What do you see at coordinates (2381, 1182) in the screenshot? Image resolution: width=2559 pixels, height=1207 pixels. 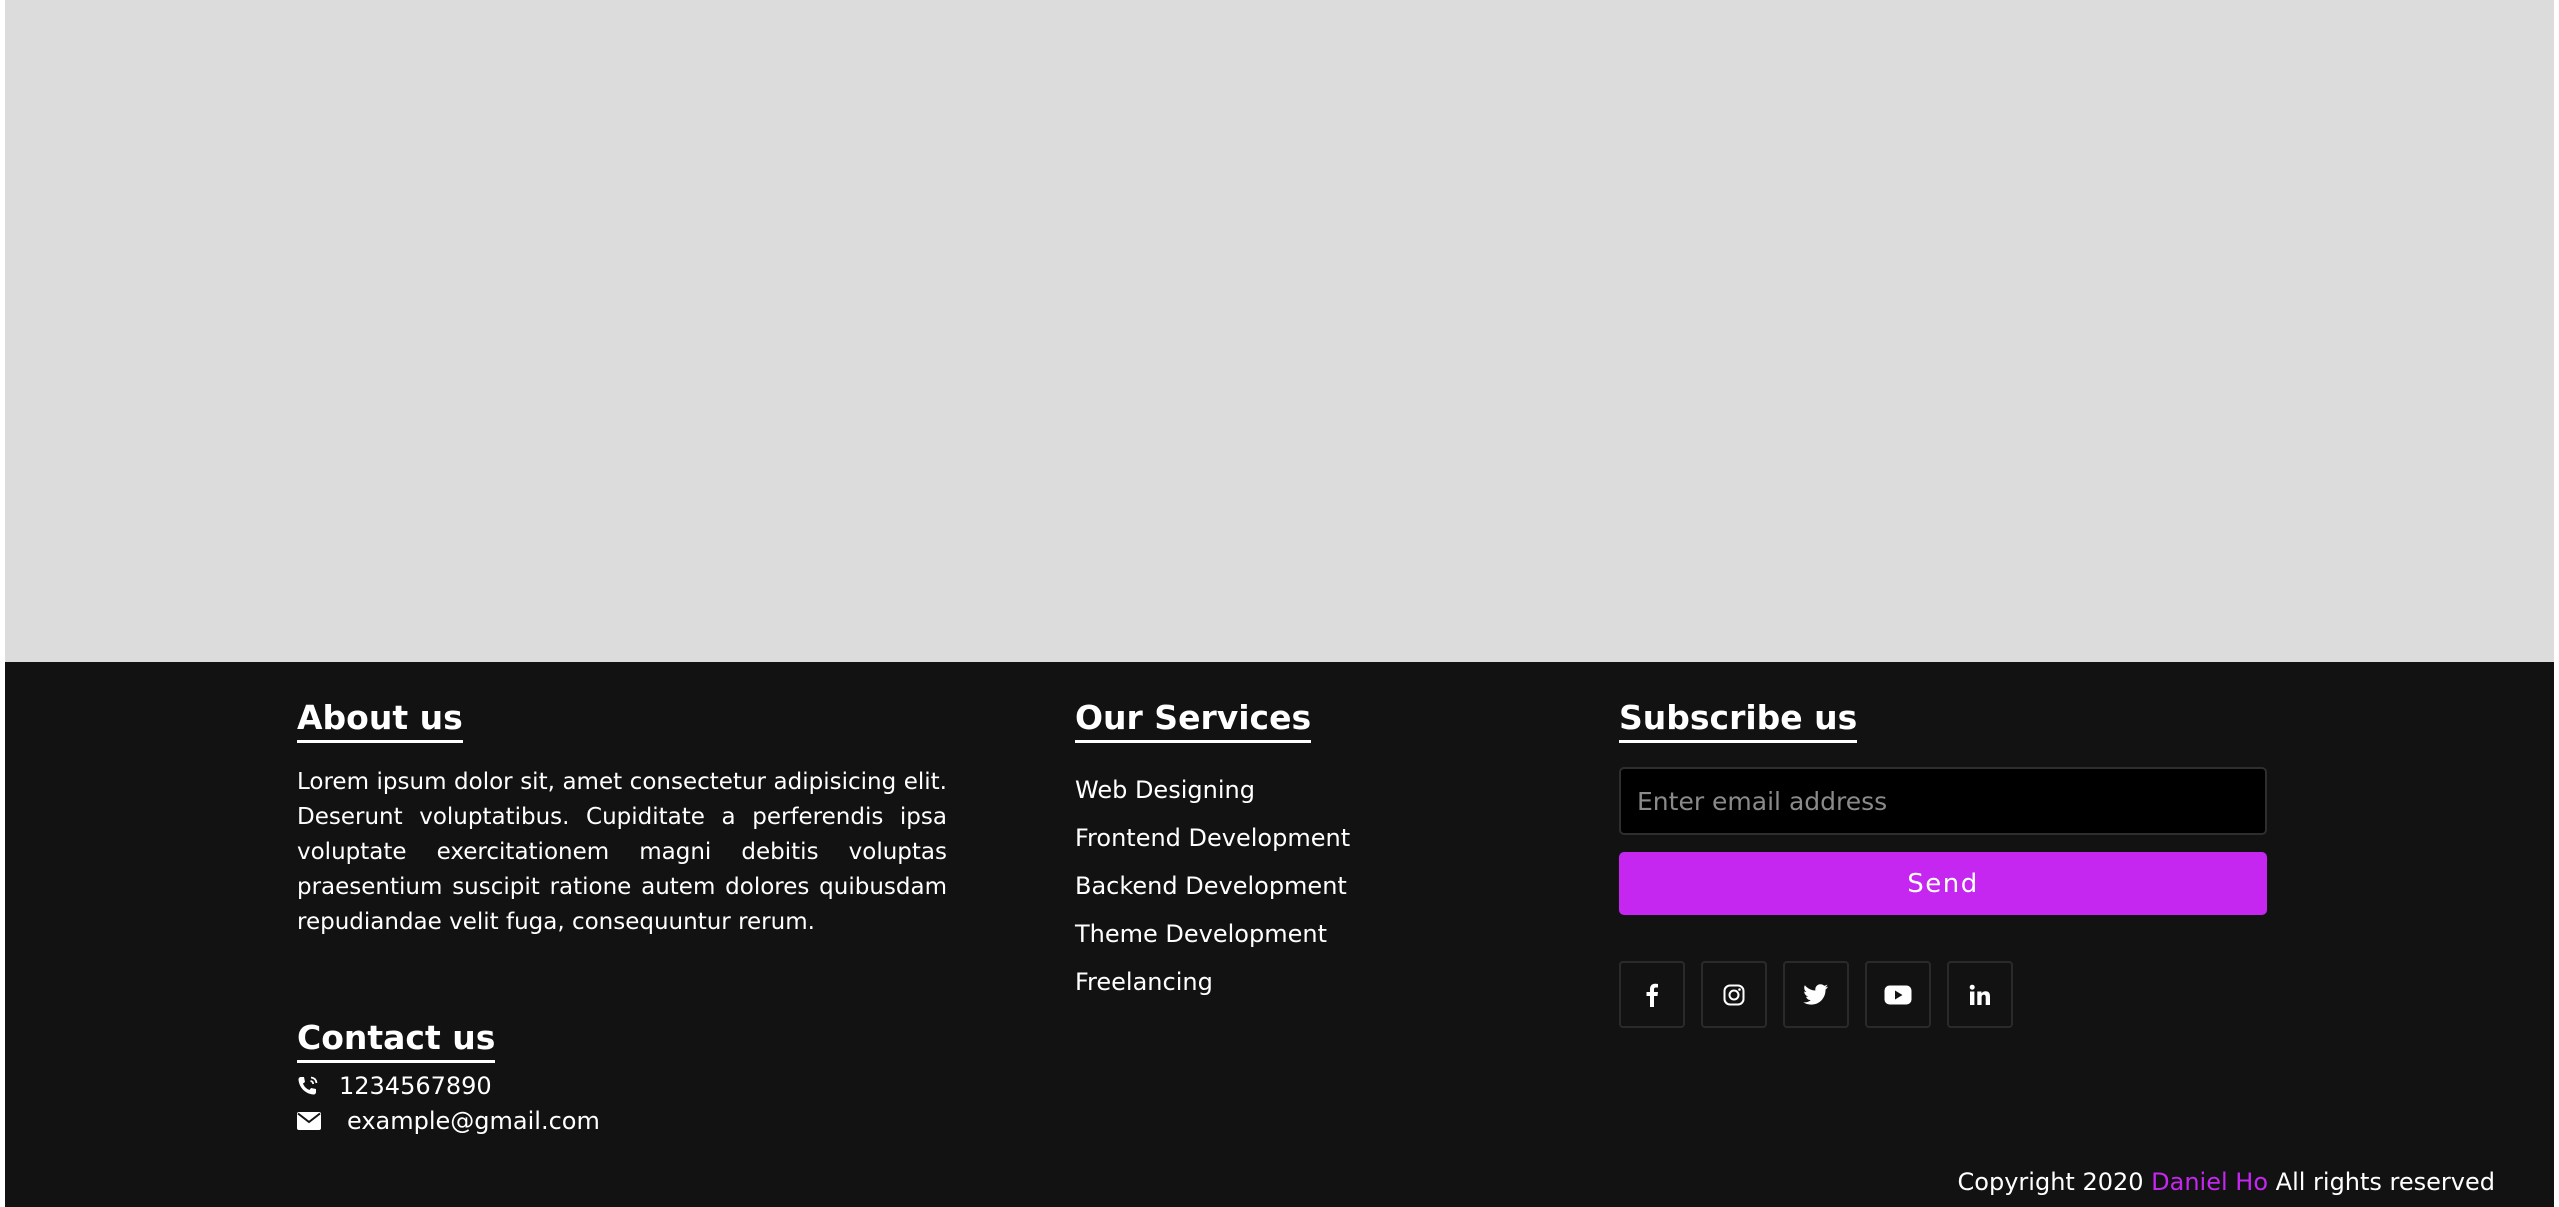 I see `copyright-suffix: All rights reserved` at bounding box center [2381, 1182].